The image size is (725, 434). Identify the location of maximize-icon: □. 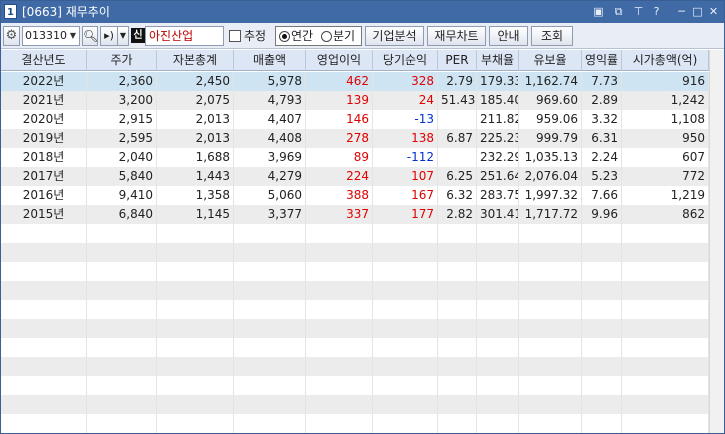
(697, 12).